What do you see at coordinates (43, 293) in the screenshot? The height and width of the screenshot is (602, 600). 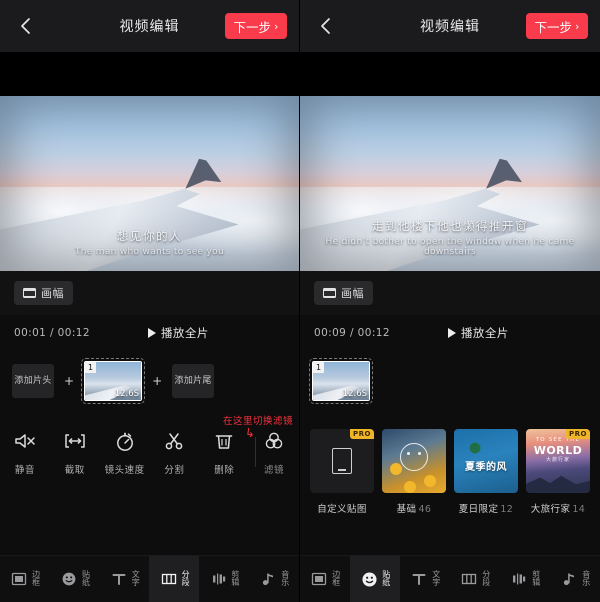 I see `aspect-ratio-button: 画幅` at bounding box center [43, 293].